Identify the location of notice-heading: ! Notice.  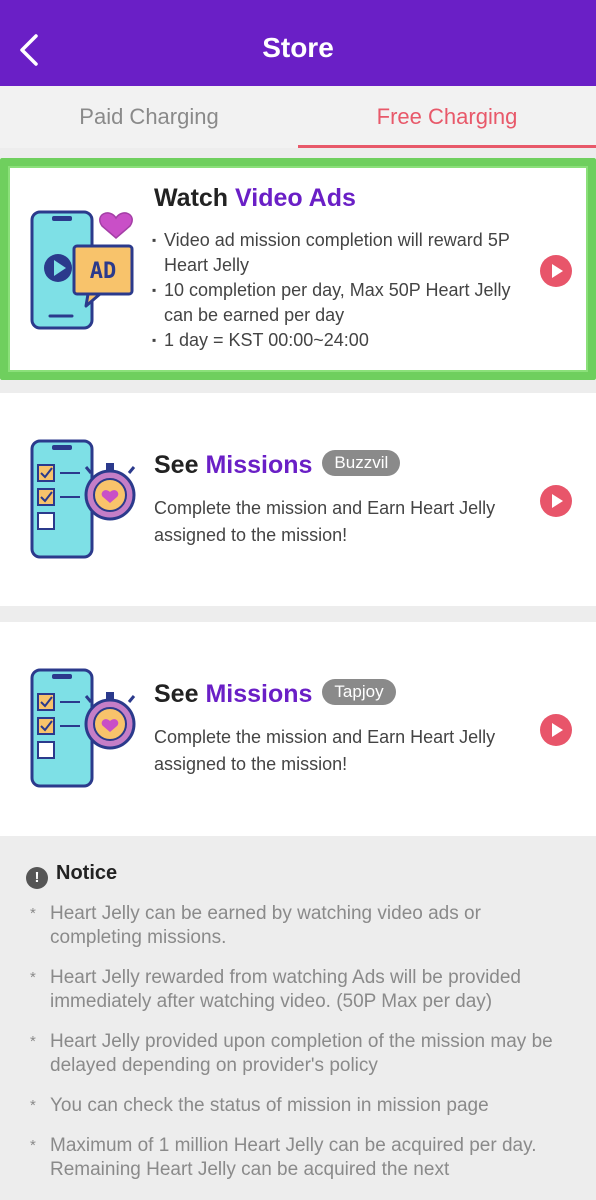
(71, 875).